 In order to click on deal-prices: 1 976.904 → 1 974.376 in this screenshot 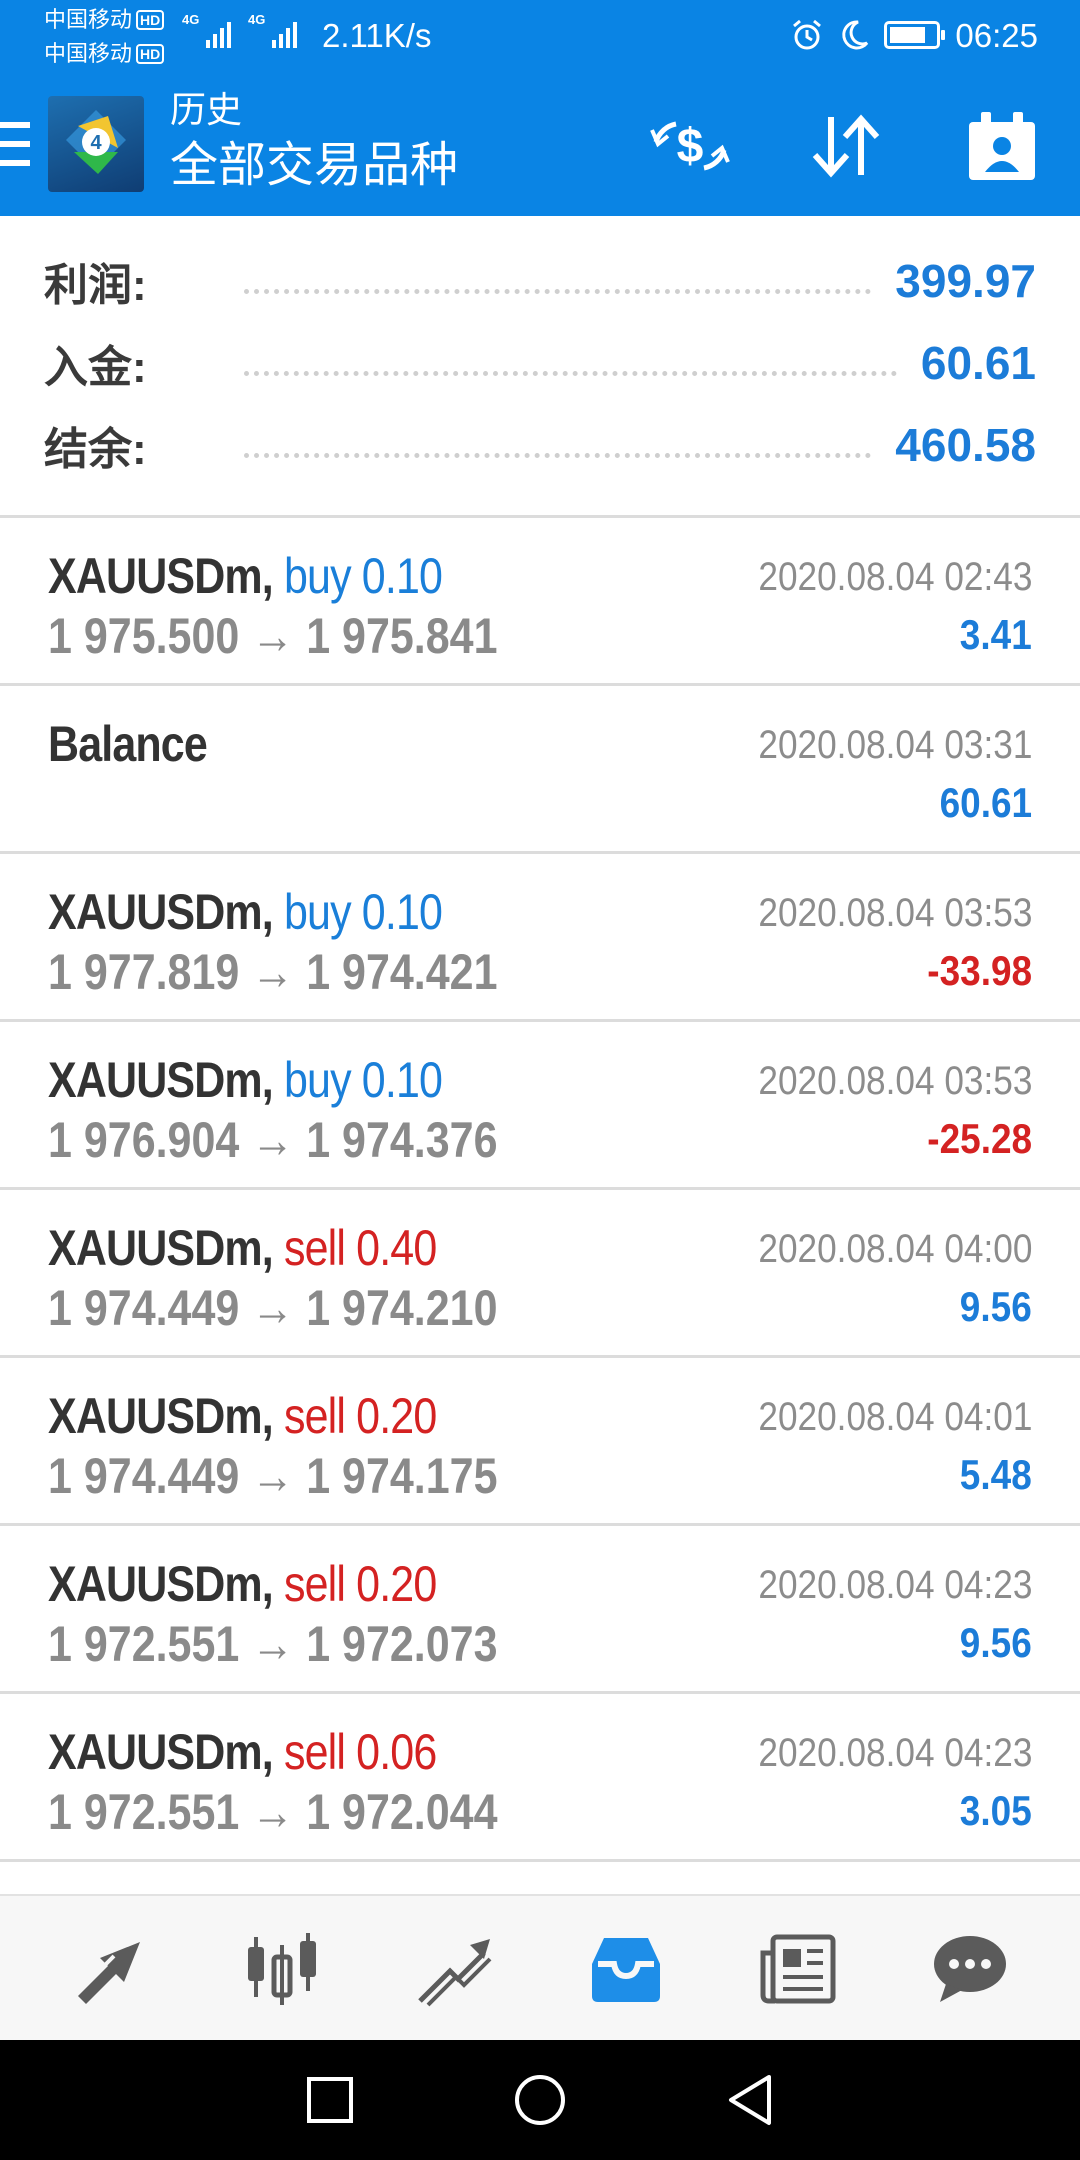, I will do `click(273, 1140)`.